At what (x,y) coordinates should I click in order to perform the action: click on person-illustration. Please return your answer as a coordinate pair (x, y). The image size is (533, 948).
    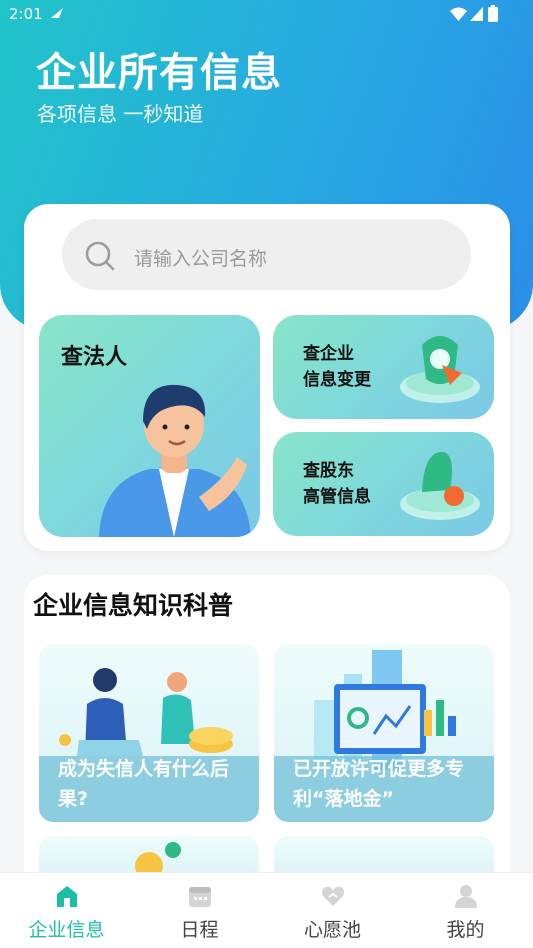
    Looking at the image, I should click on (175, 460).